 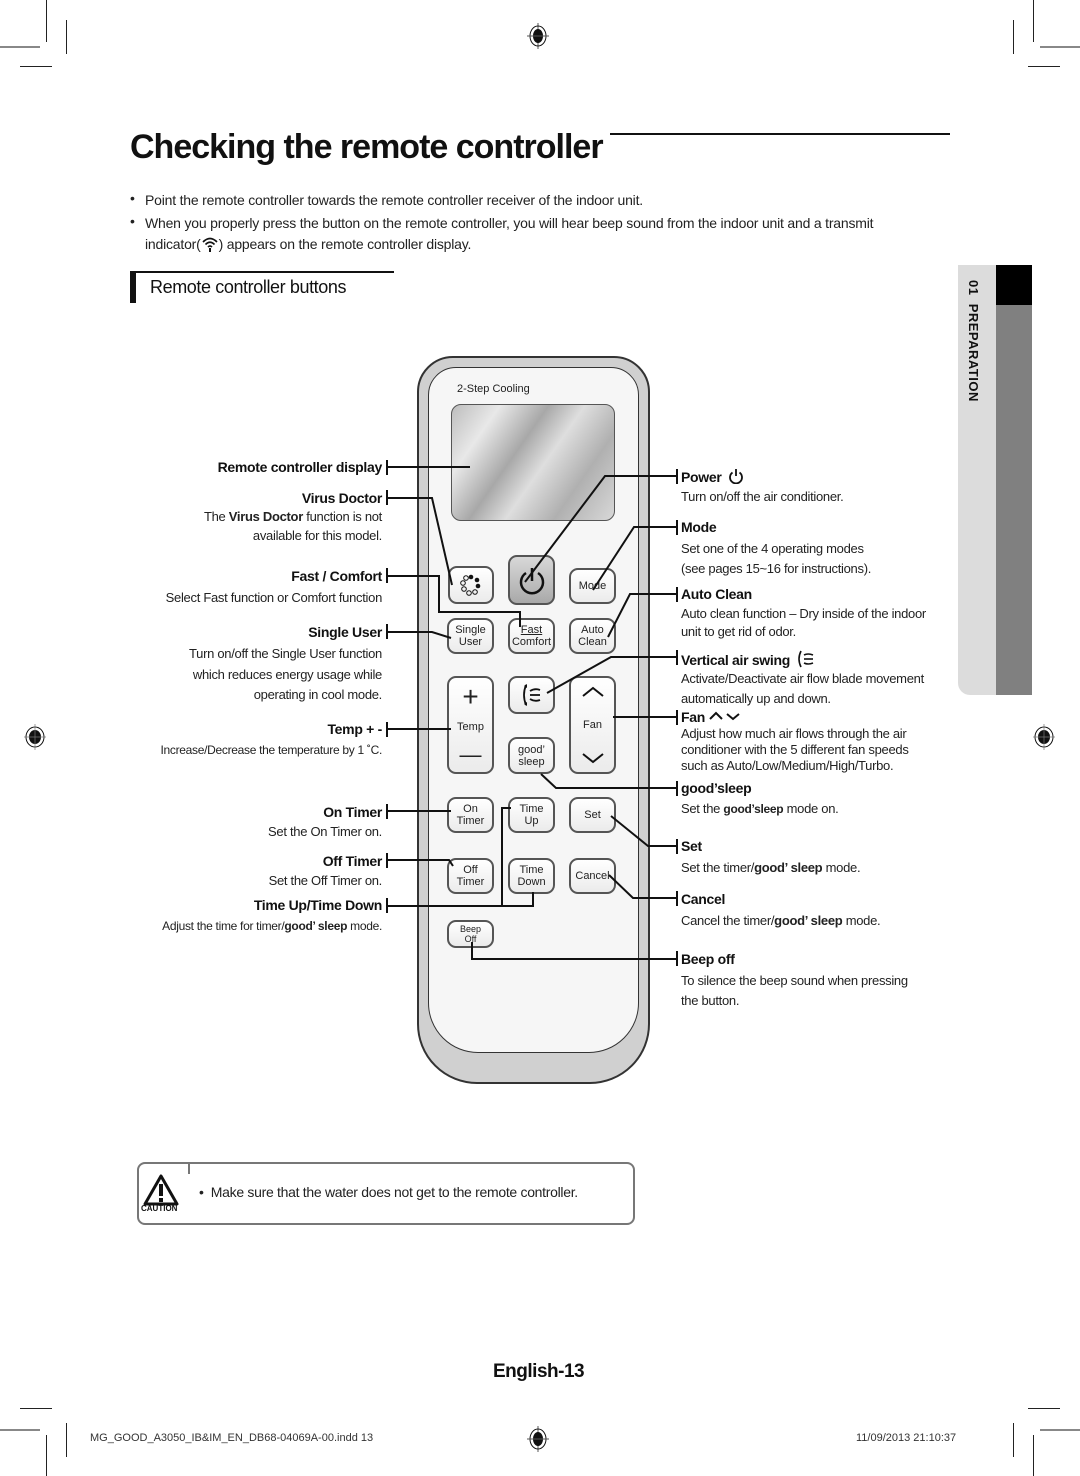 I want to click on desc-off-timer: Set the Off Timer on., so click(x=325, y=880).